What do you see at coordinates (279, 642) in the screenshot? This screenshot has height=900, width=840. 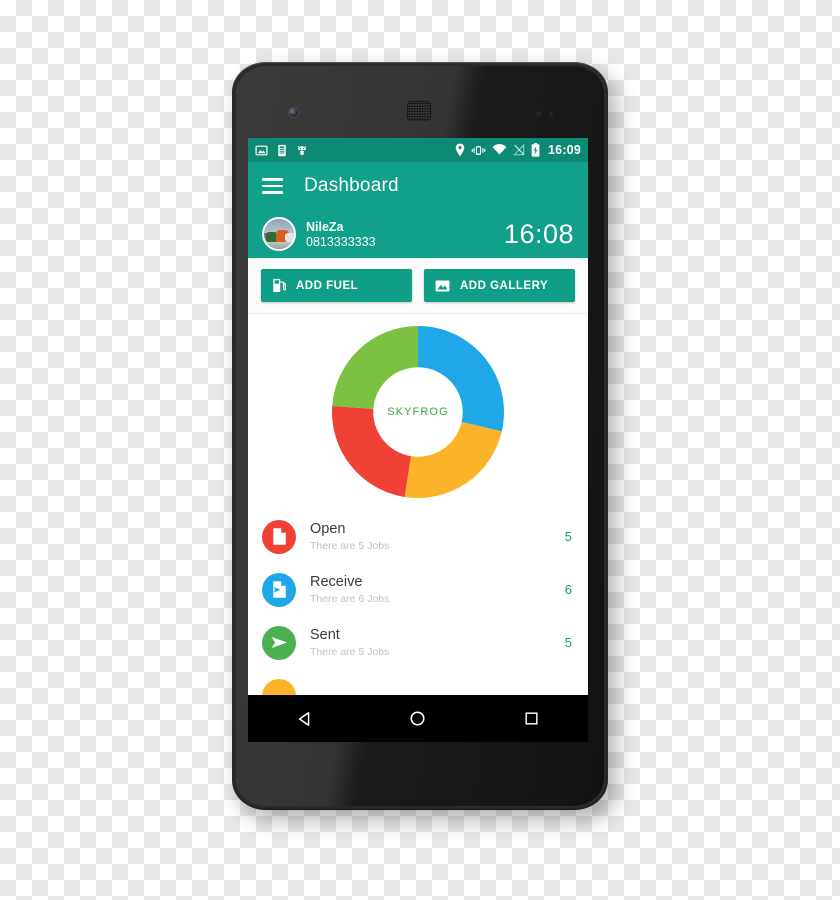 I see `send-paper-plane-icon` at bounding box center [279, 642].